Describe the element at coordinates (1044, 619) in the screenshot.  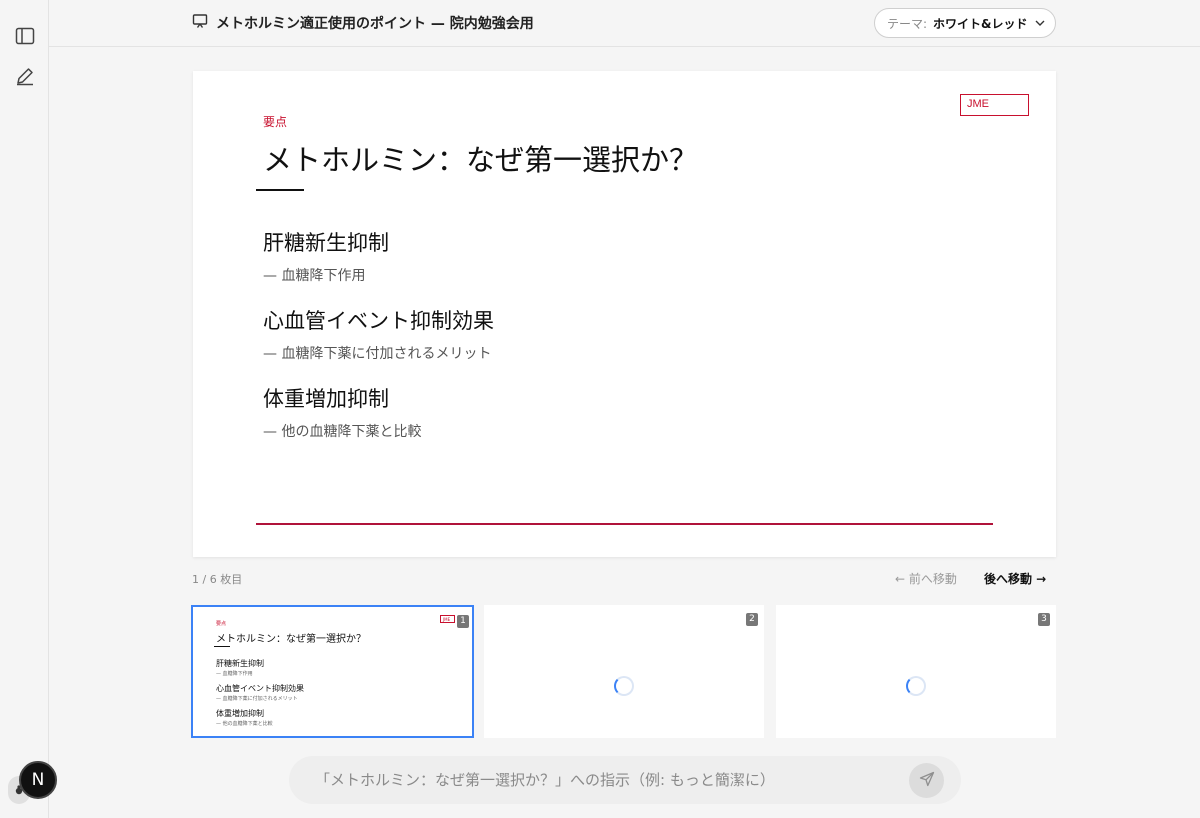
I see `thumbnail-number: 3` at that location.